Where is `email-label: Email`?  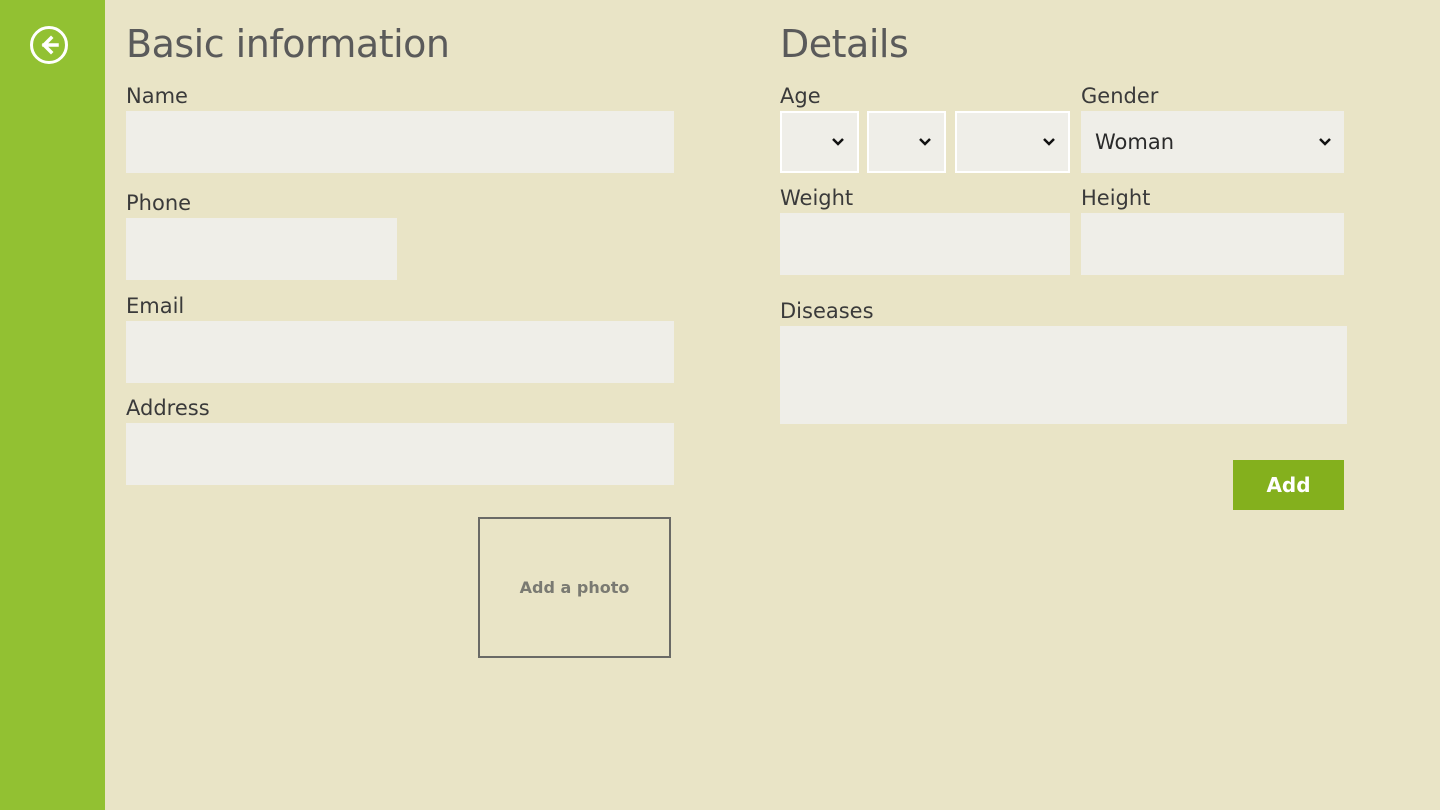 email-label: Email is located at coordinates (155, 306).